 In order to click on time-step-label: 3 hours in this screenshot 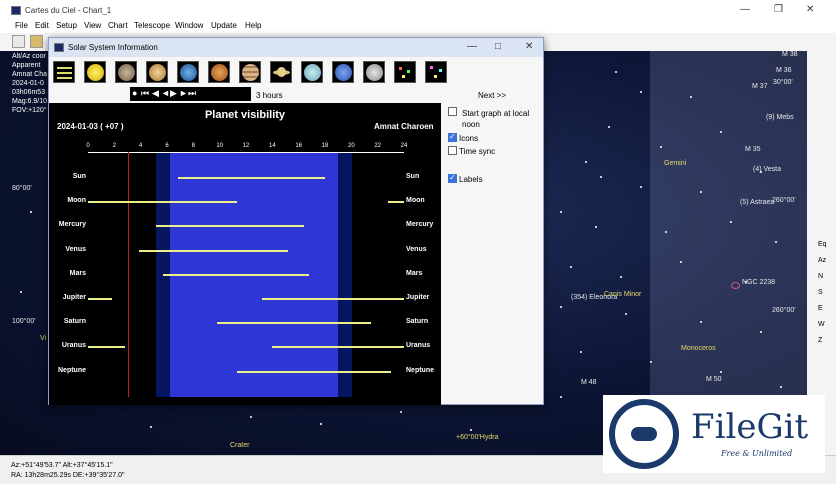, I will do `click(269, 95)`.